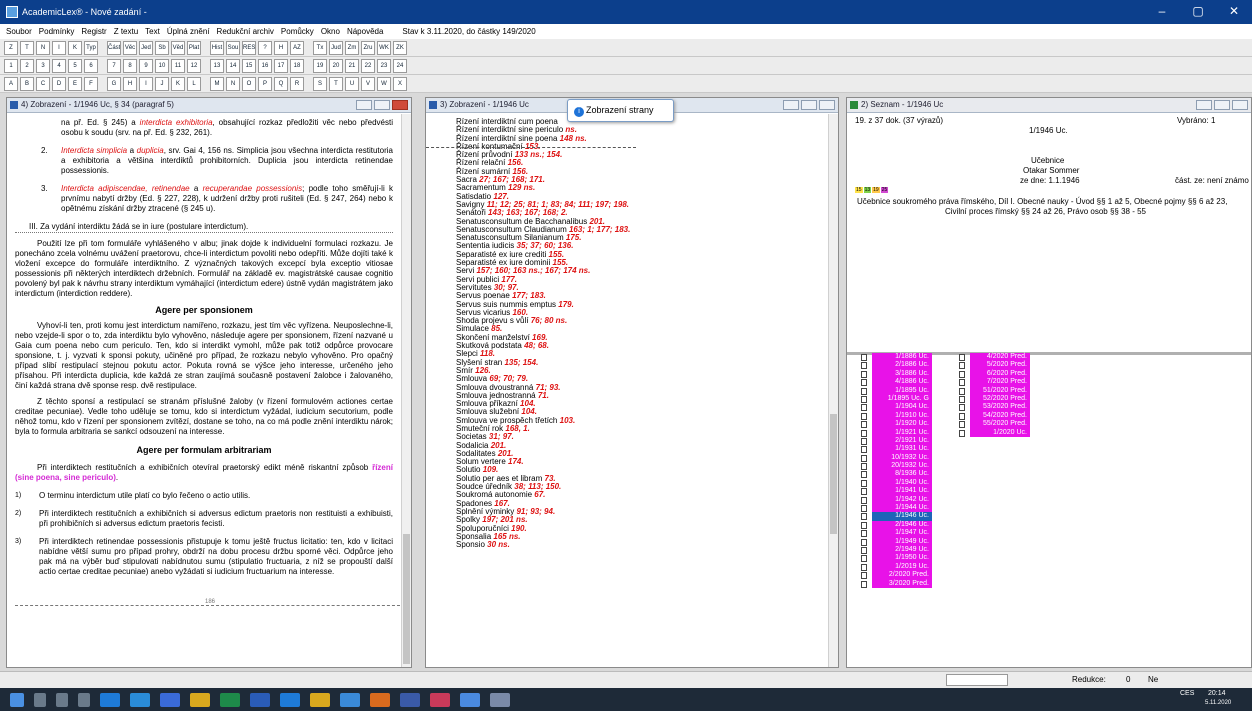 The height and width of the screenshot is (711, 1252). I want to click on toolbar-button: X, so click(400, 83).